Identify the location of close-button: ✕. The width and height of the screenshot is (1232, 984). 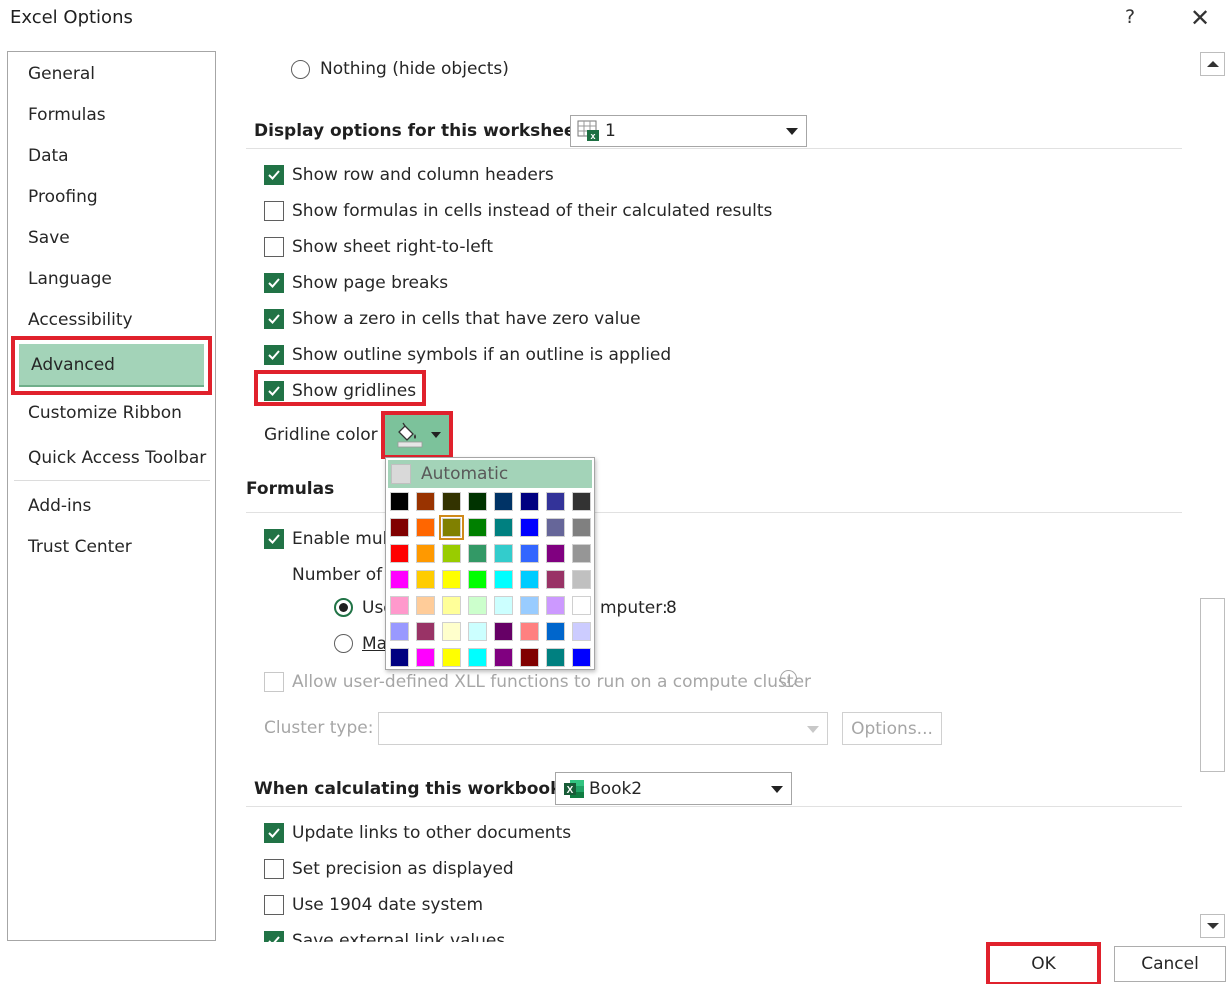
(1200, 18).